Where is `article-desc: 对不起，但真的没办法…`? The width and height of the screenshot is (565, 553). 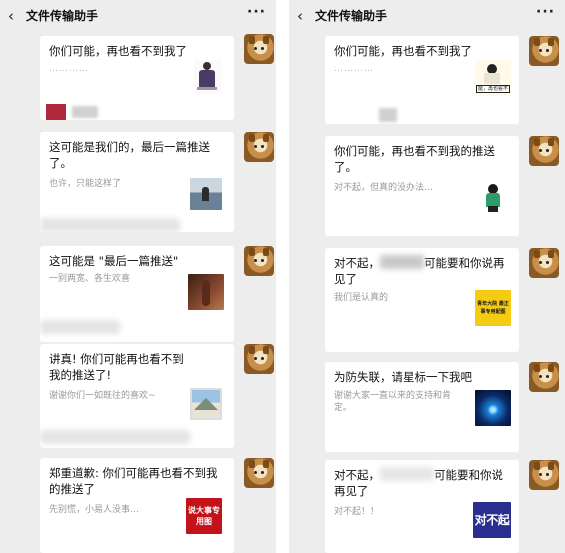
article-desc: 对不起，但真的没办法… is located at coordinates (384, 188).